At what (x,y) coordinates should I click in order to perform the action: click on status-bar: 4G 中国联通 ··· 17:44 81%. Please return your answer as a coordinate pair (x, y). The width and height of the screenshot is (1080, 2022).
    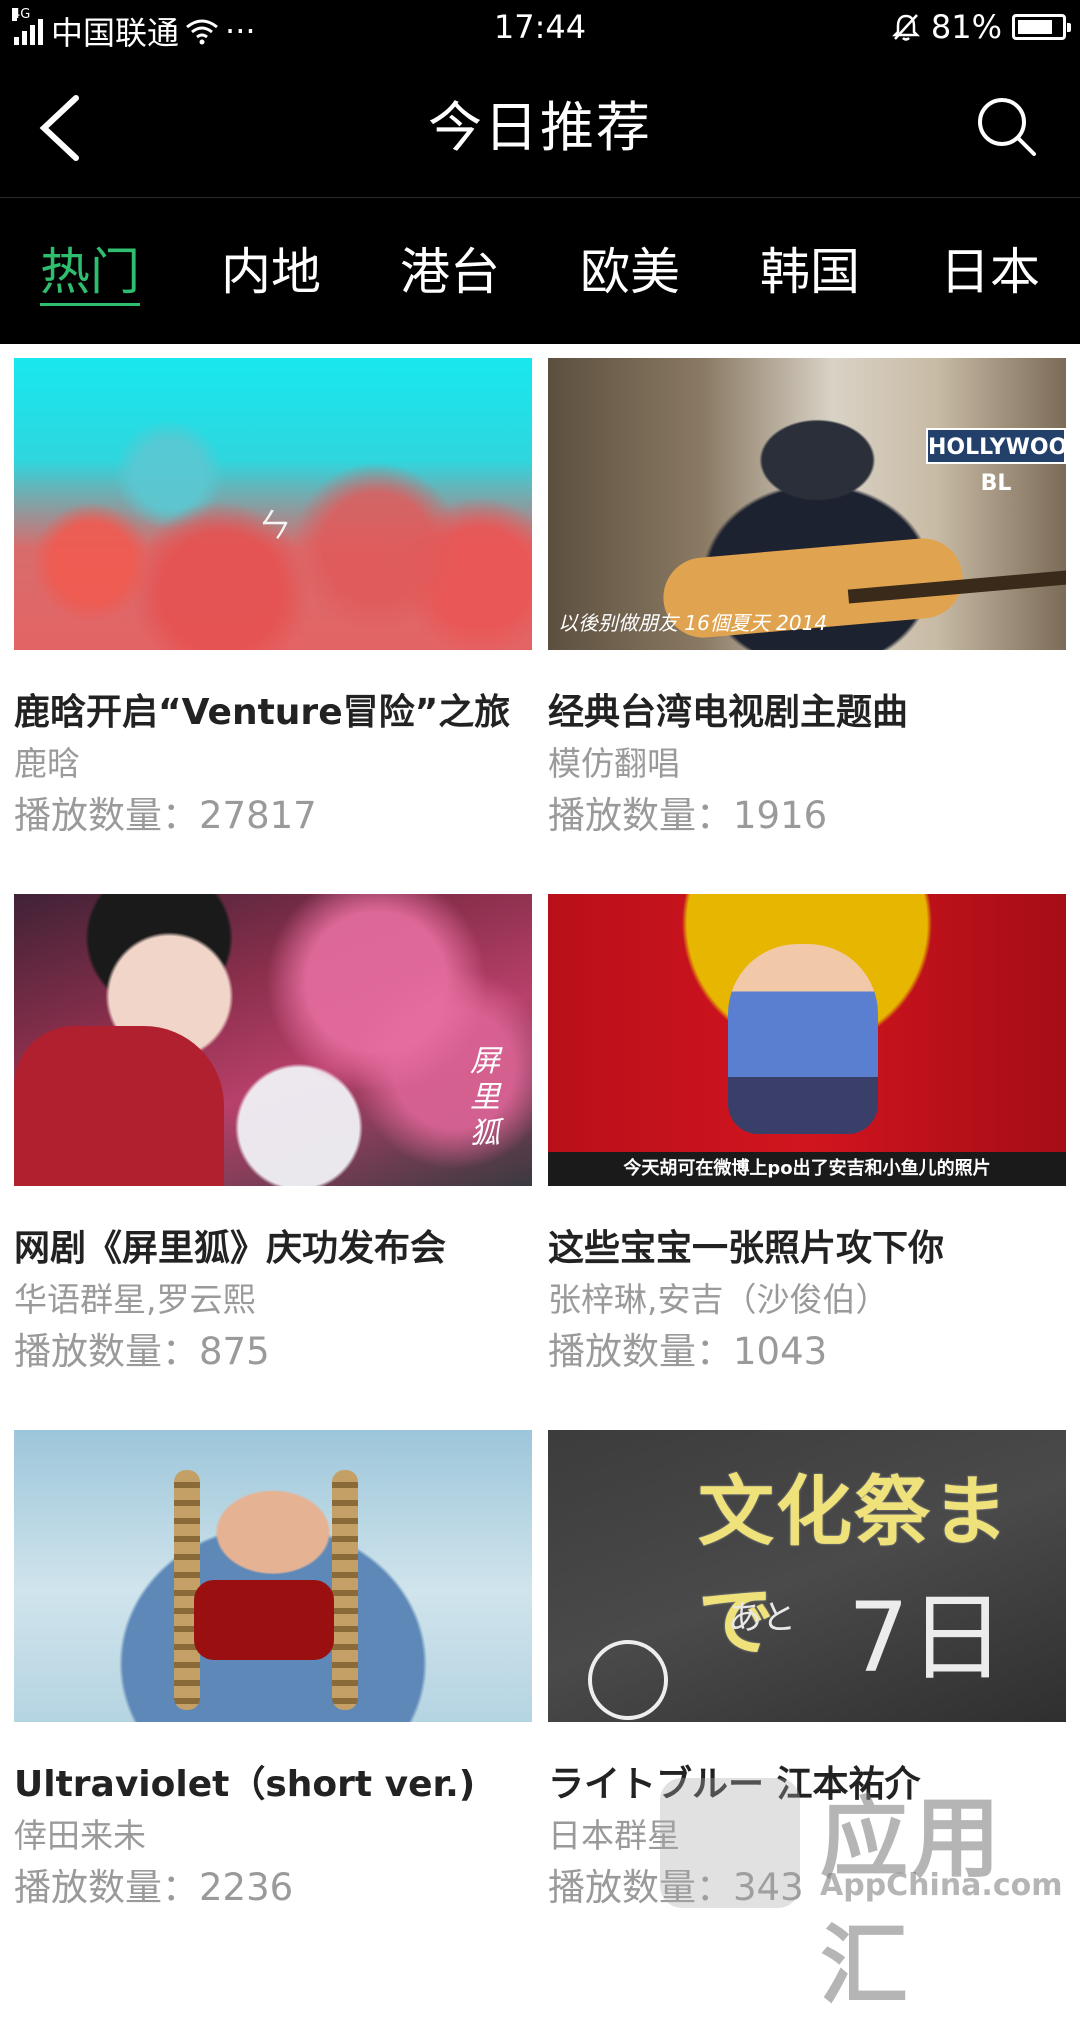
    Looking at the image, I should click on (540, 29).